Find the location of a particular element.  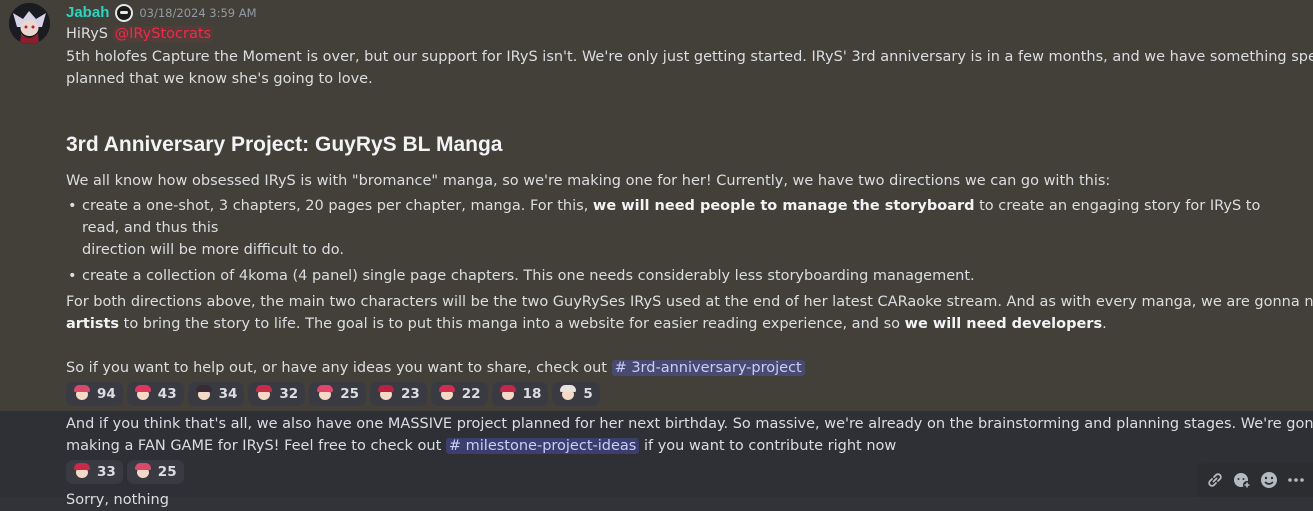

reaction-button: 32 is located at coordinates (277, 394).